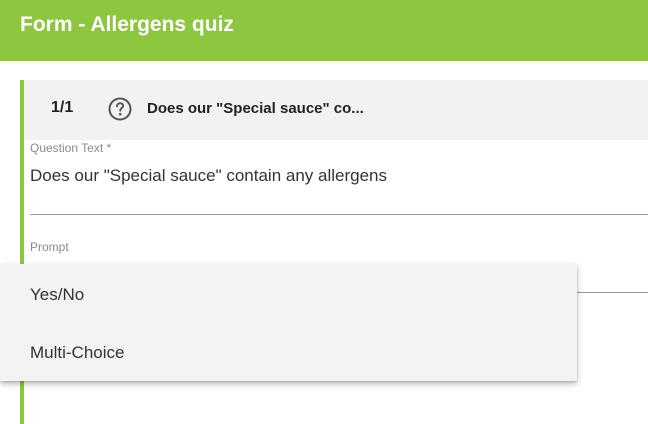 Image resolution: width=648 pixels, height=424 pixels. Describe the element at coordinates (62, 107) in the screenshot. I see `question-counter: 1/1` at that location.